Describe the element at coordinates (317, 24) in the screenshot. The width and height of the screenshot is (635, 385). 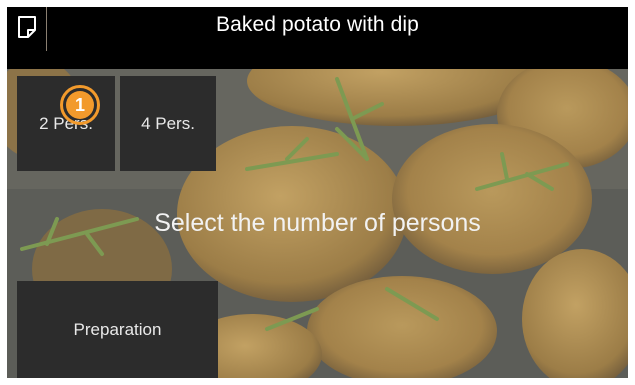
I see `recipe-title: Baked potato with dip` at that location.